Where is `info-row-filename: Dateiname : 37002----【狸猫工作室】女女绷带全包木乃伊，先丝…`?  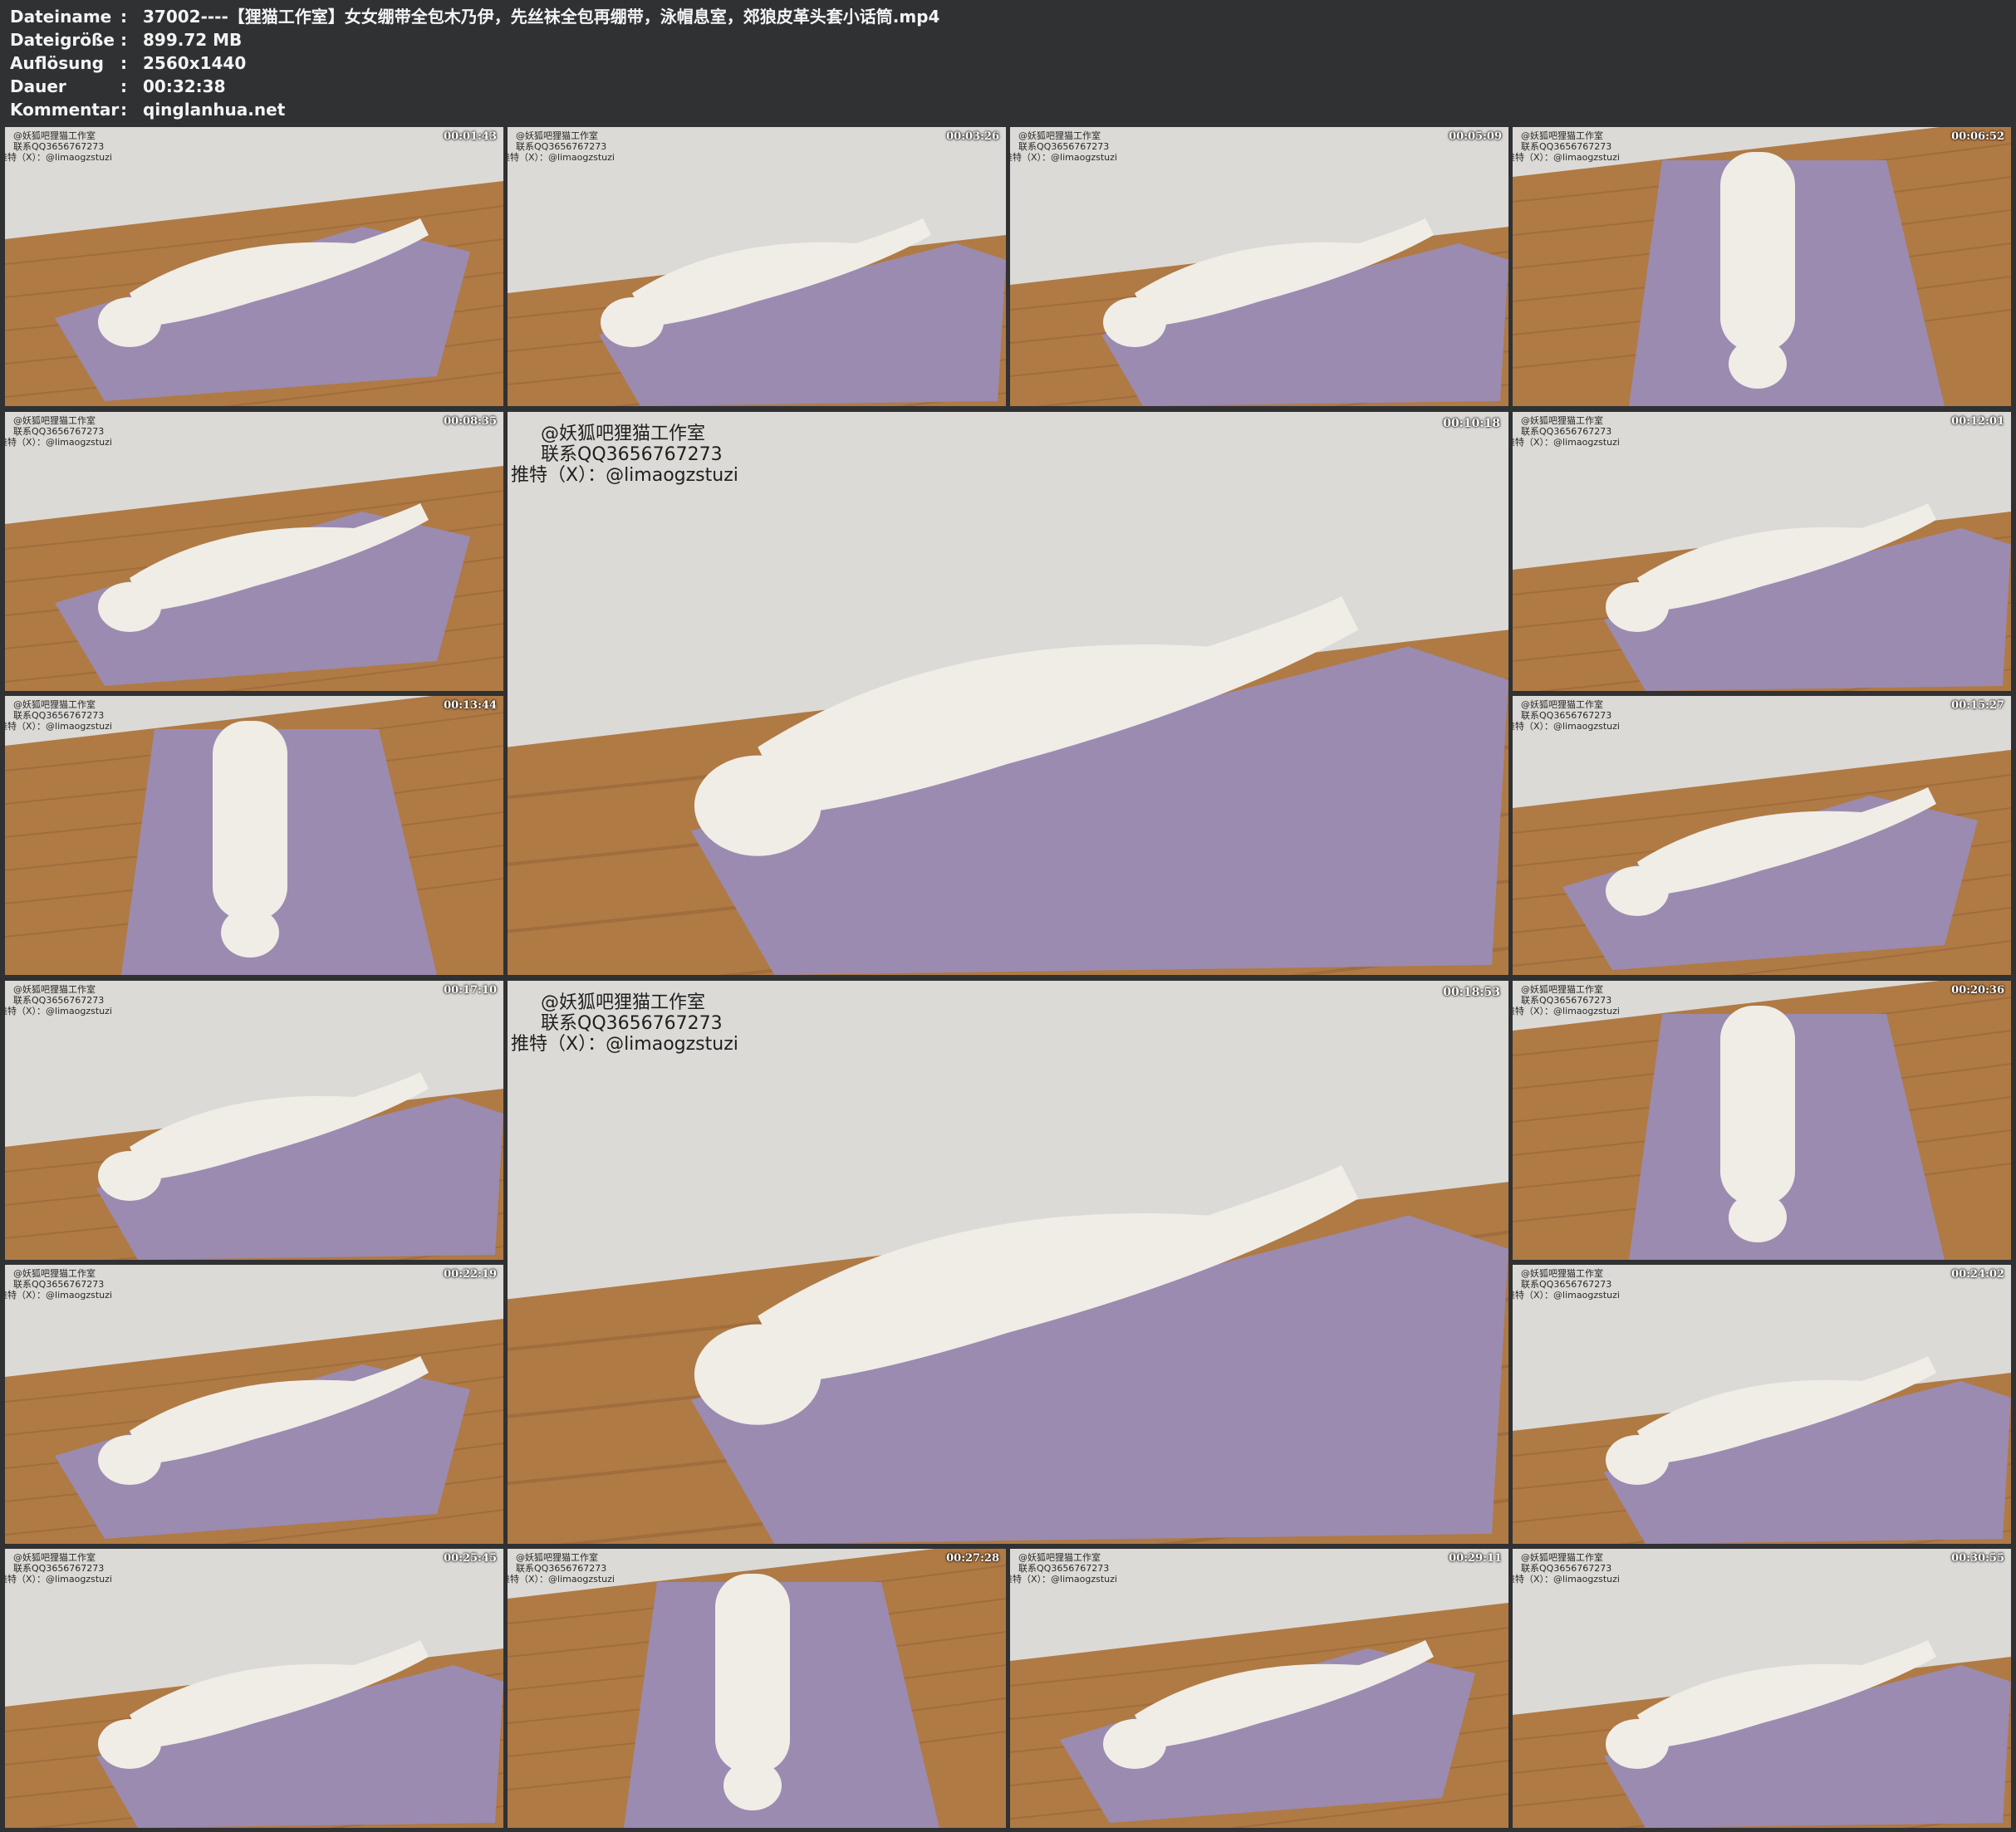
info-row-filename: Dateiname : 37002----【狸猫工作室】女女绷带全包木乃伊，先丝… is located at coordinates (474, 16).